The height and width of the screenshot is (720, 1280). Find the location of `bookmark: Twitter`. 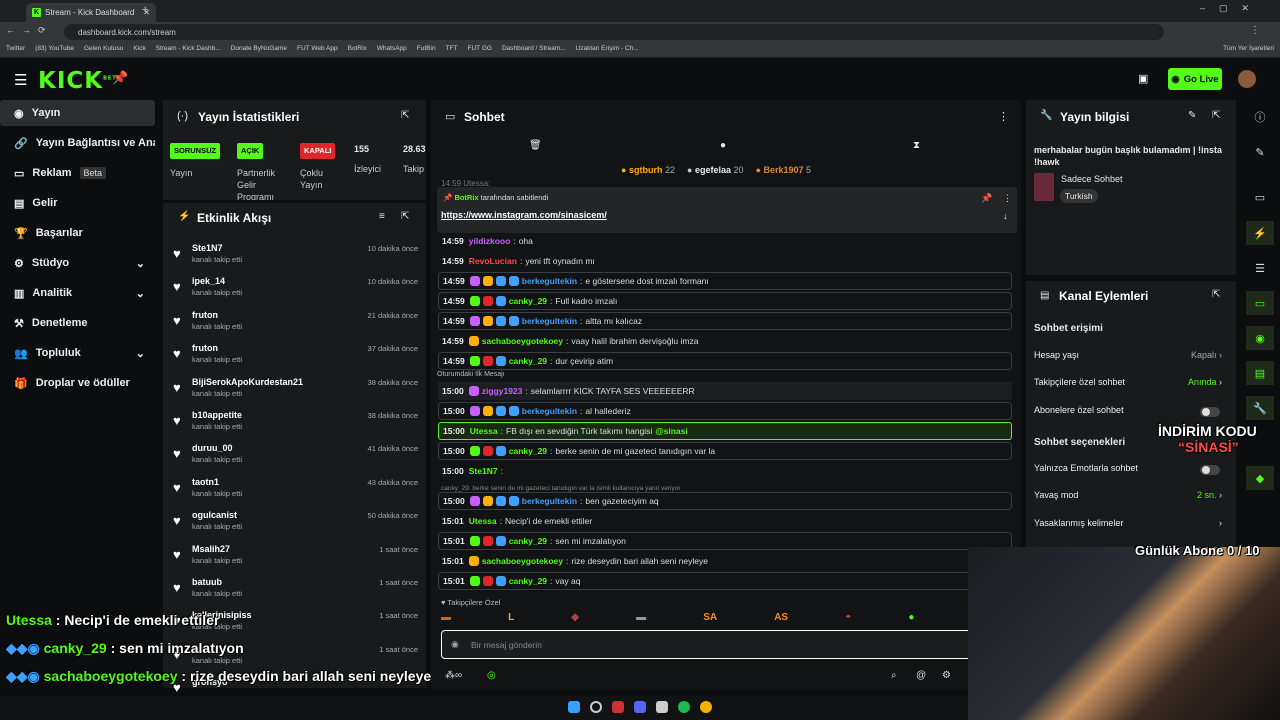

bookmark: Twitter is located at coordinates (15, 49).